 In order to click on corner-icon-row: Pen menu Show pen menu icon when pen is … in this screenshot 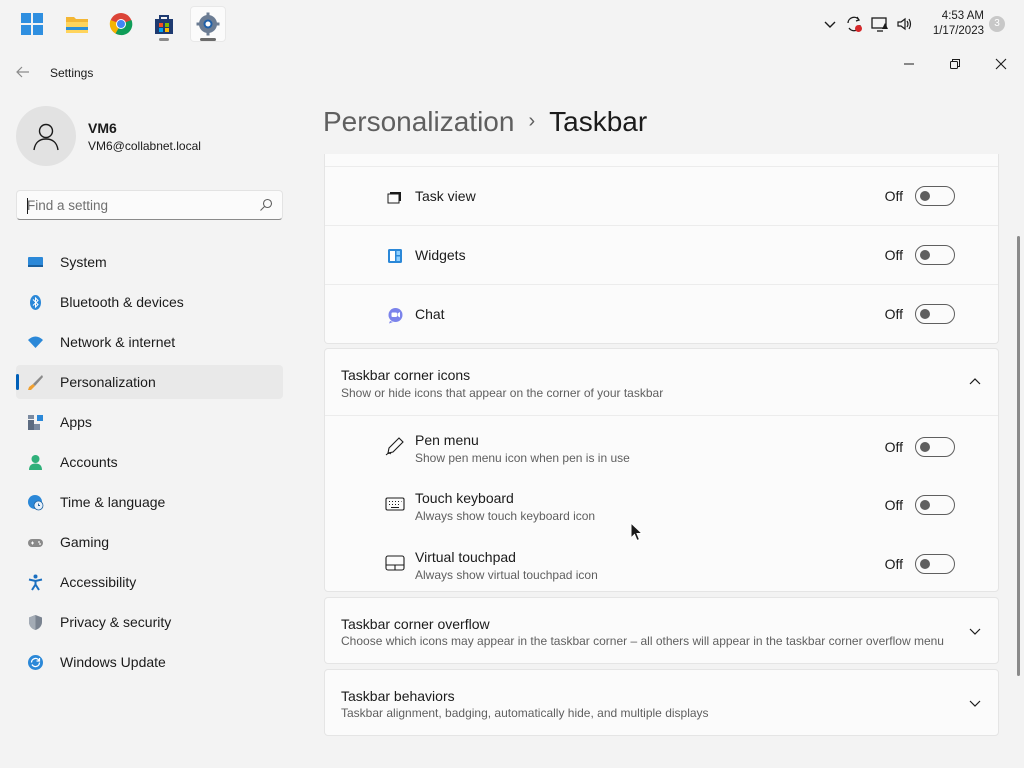, I will do `click(661, 444)`.